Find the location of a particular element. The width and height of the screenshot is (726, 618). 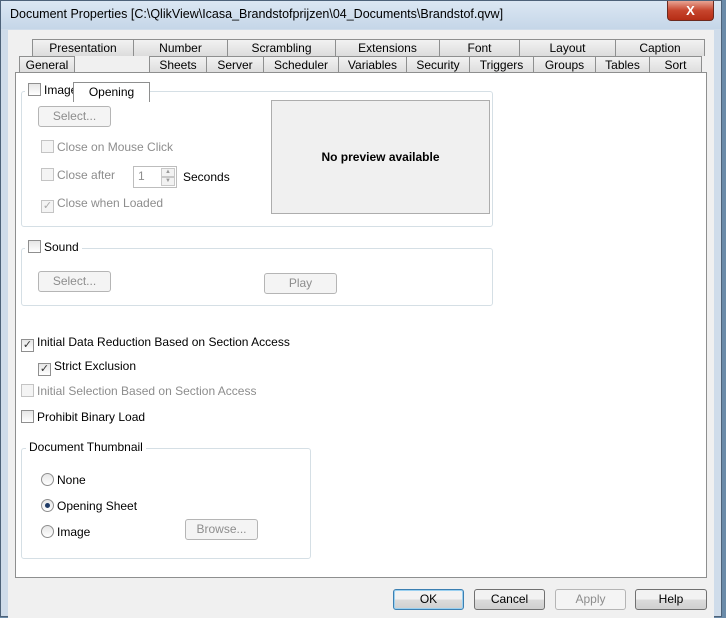

tab-server: Server is located at coordinates (235, 64).